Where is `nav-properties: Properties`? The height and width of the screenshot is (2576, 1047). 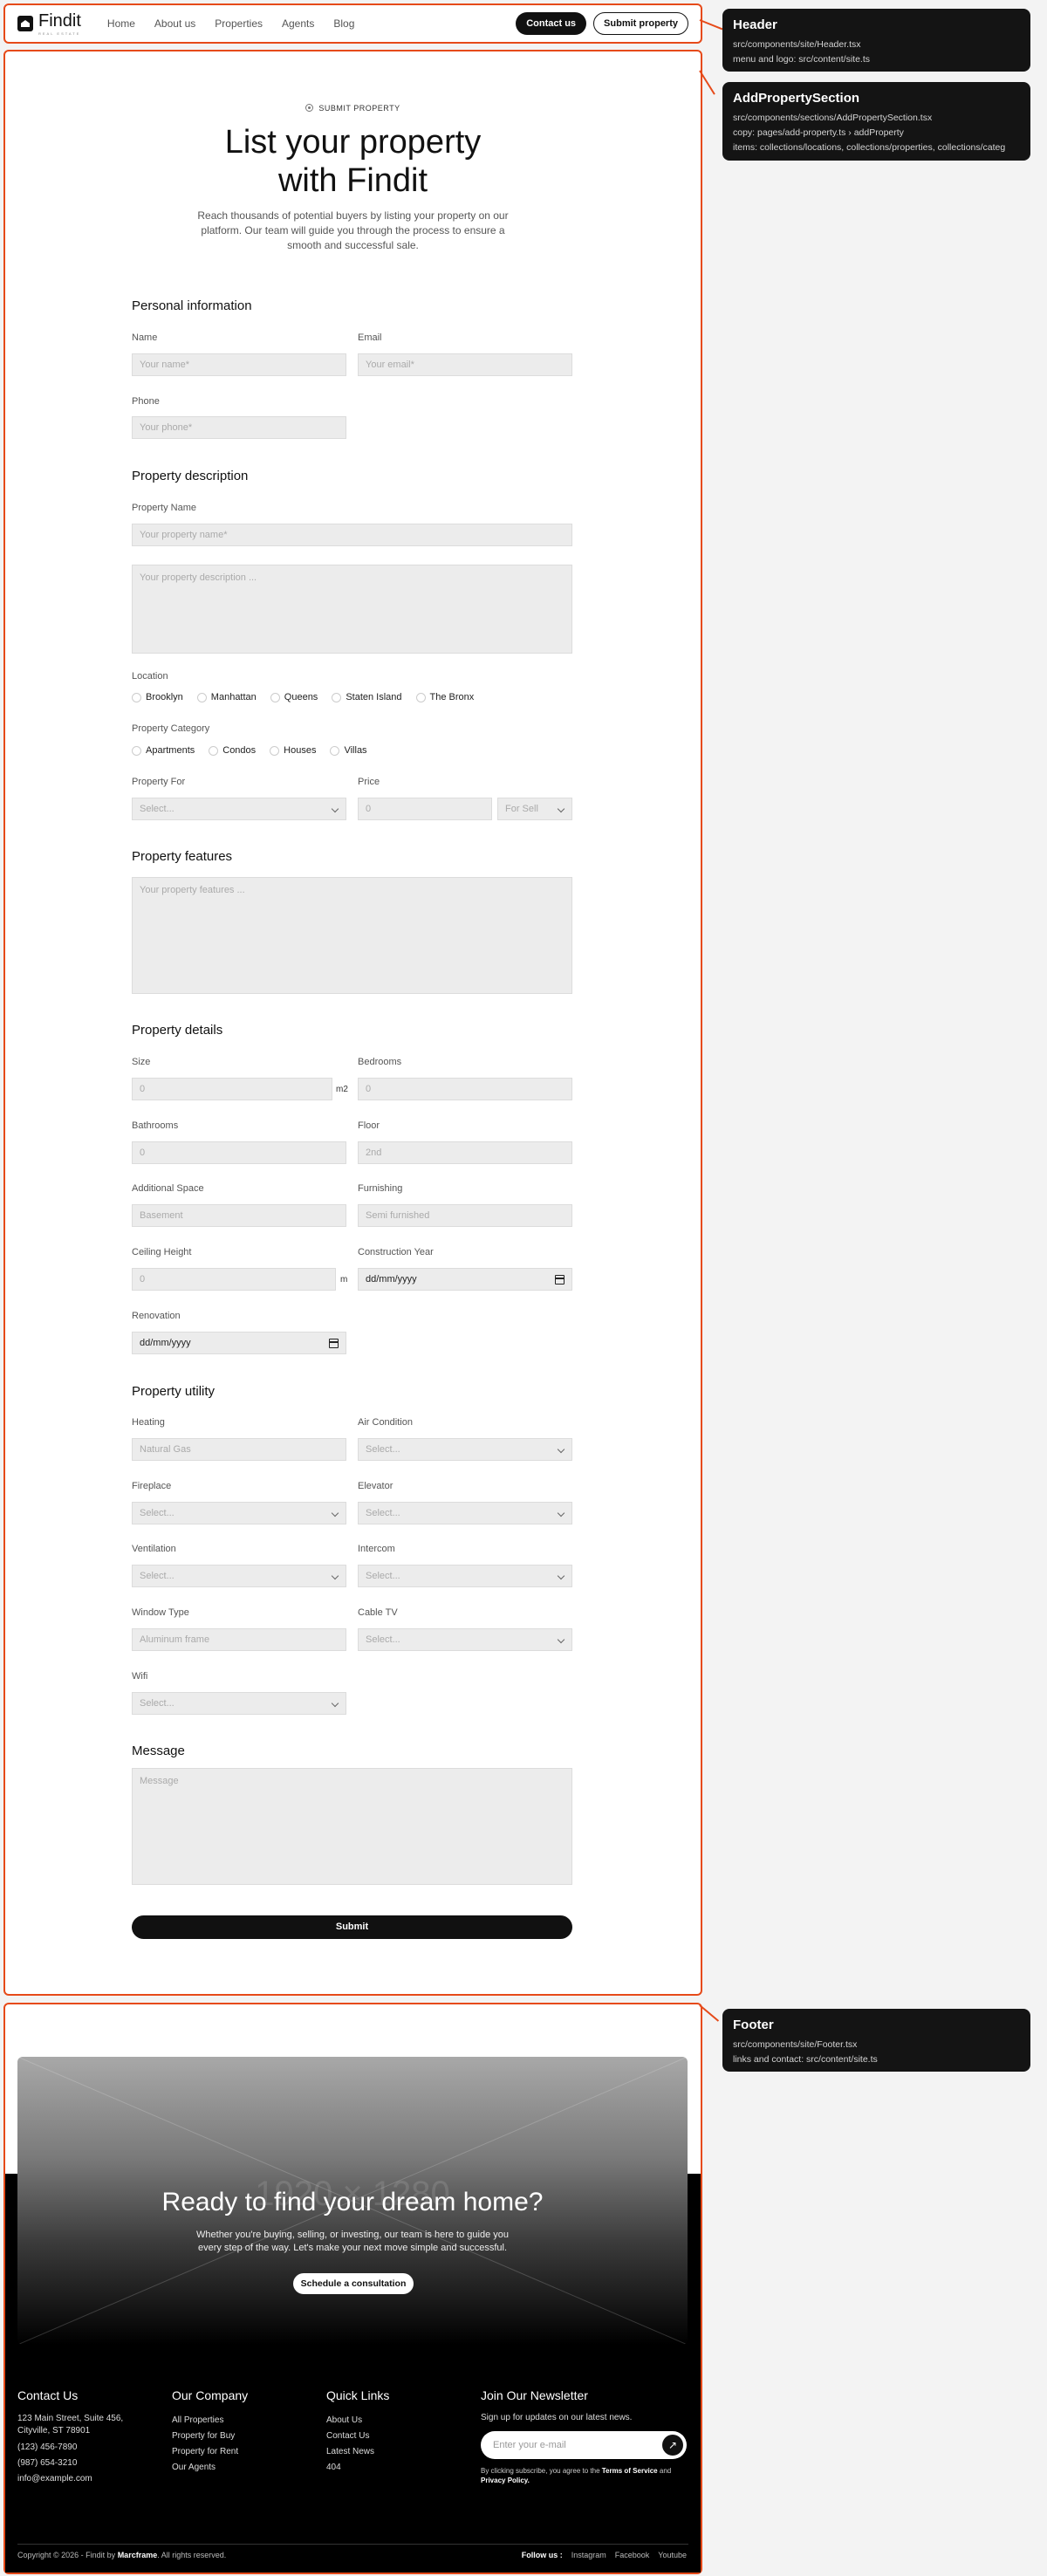 nav-properties: Properties is located at coordinates (239, 23).